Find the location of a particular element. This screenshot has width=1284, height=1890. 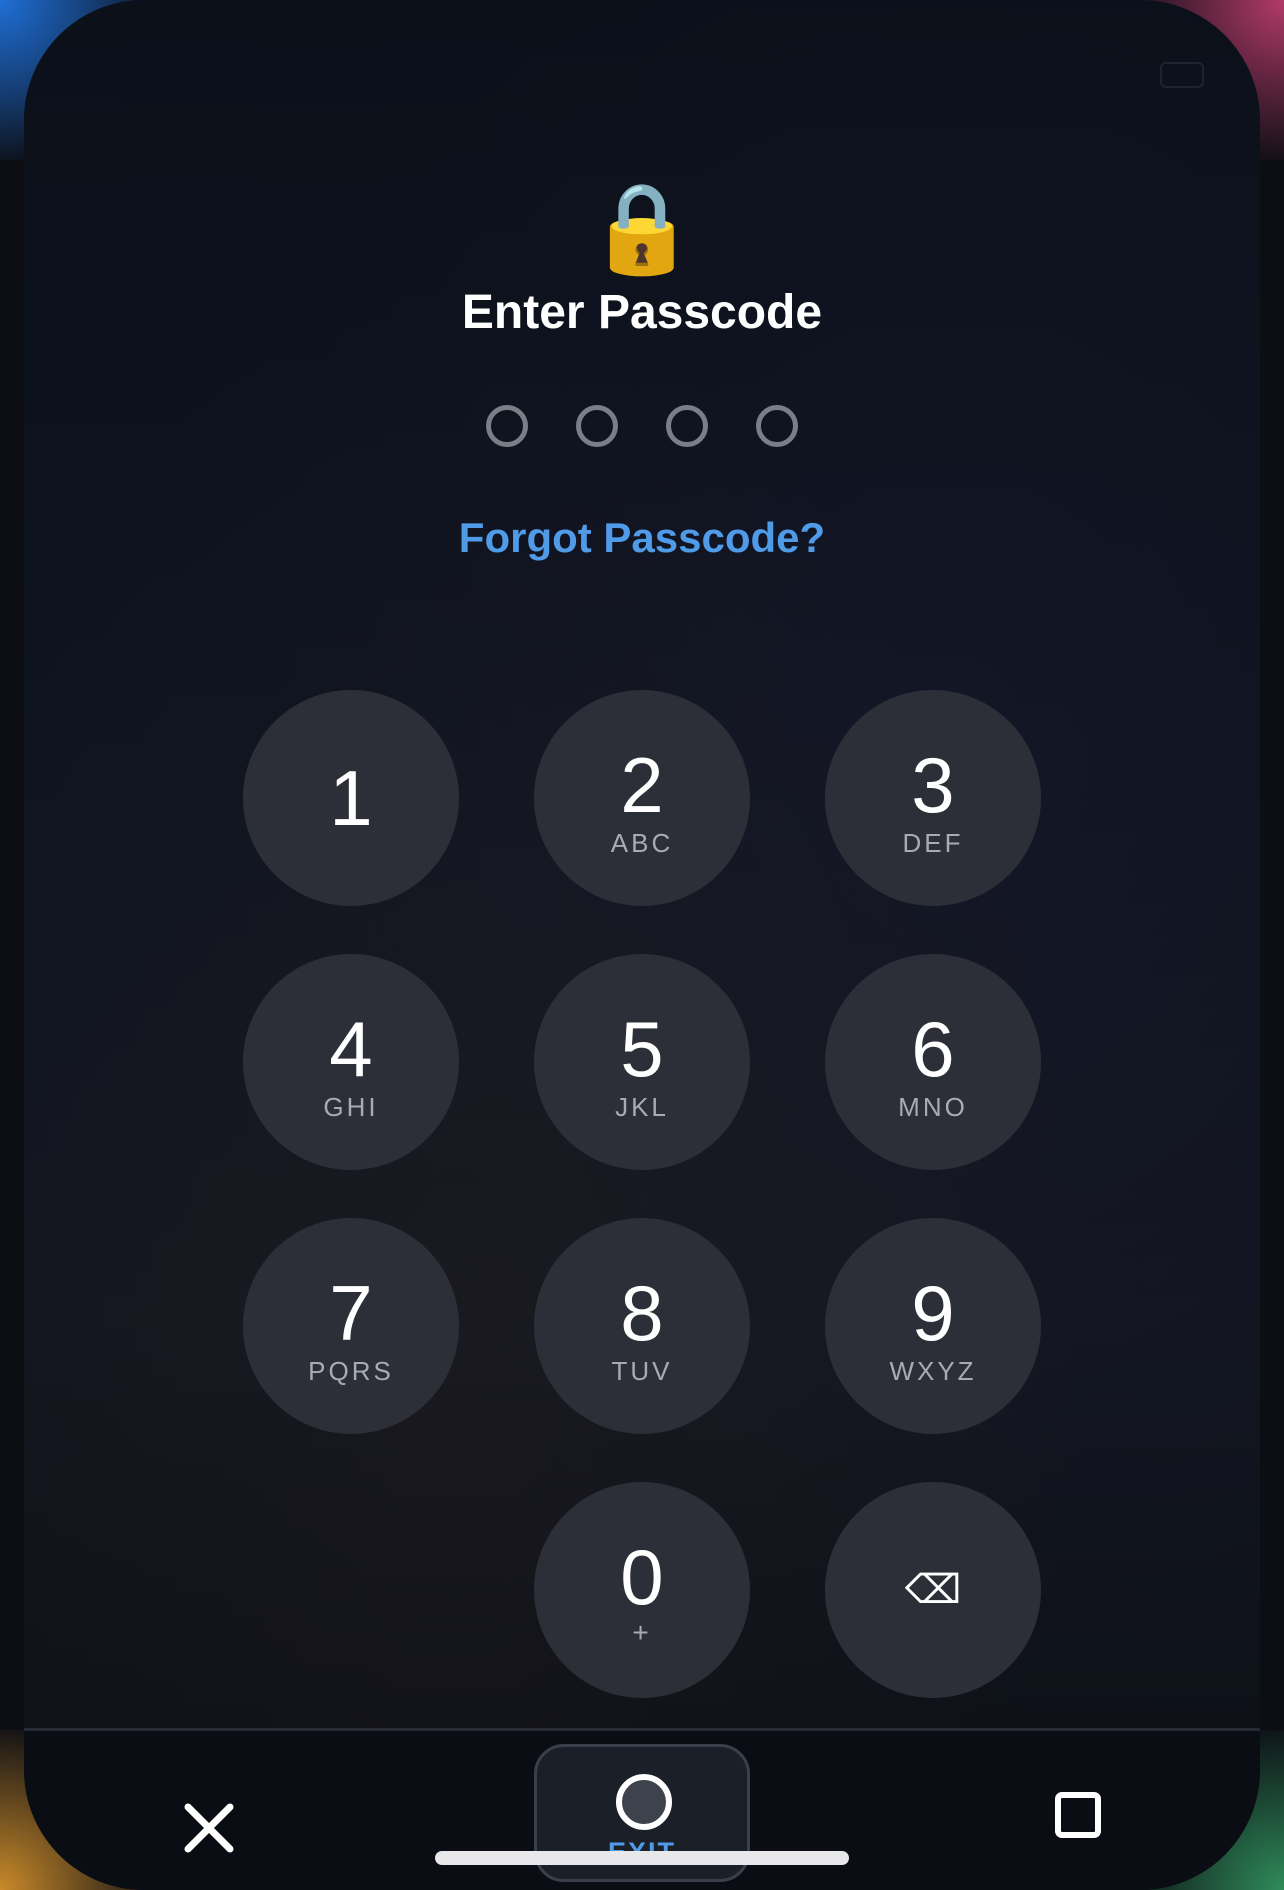

backspace-icon: ⌫ is located at coordinates (933, 1590).